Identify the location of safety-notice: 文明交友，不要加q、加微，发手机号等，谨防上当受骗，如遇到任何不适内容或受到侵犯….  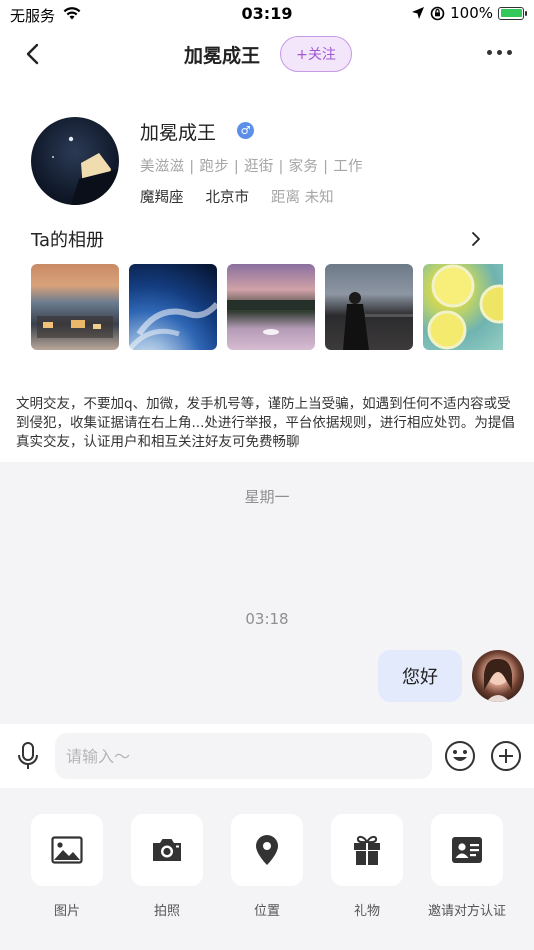
(265, 423).